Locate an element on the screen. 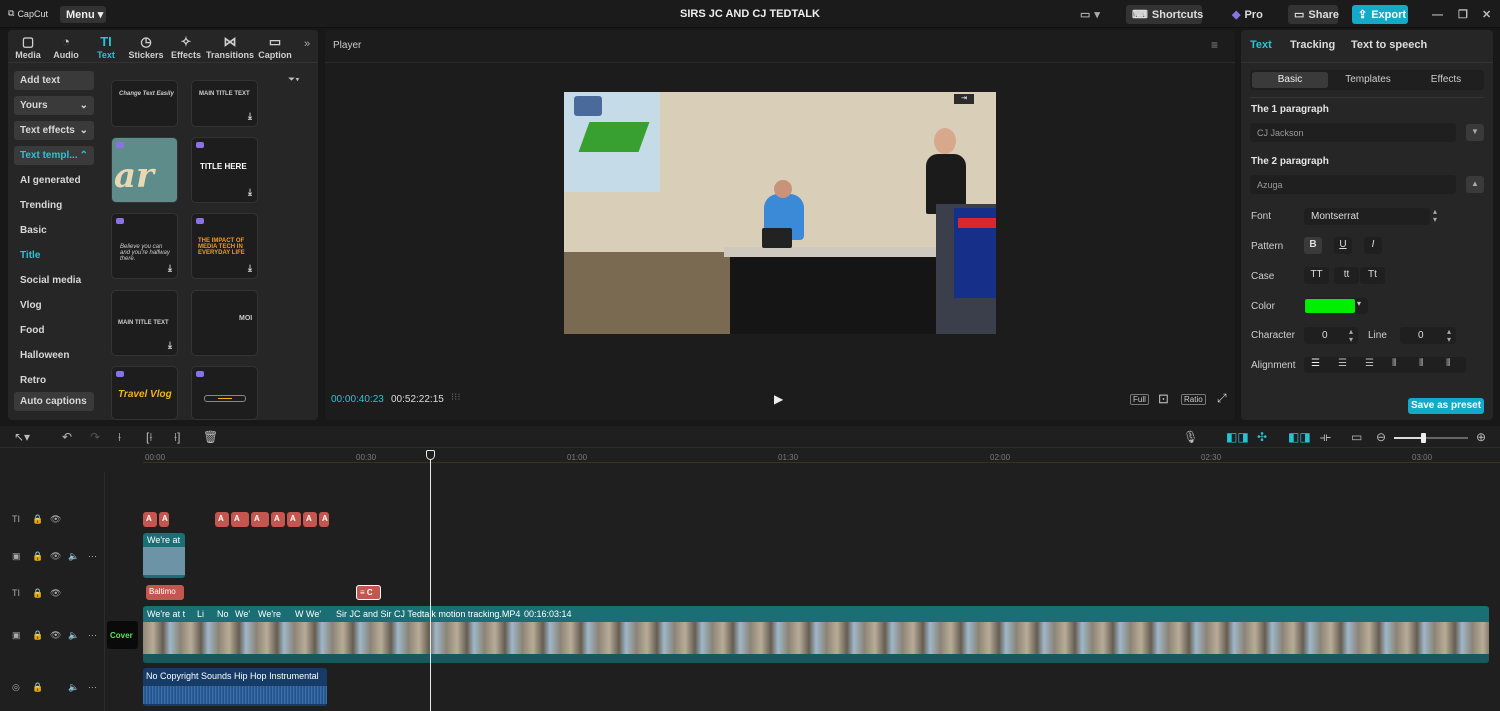  select-tool-icon: ↖▾ is located at coordinates (22, 437).